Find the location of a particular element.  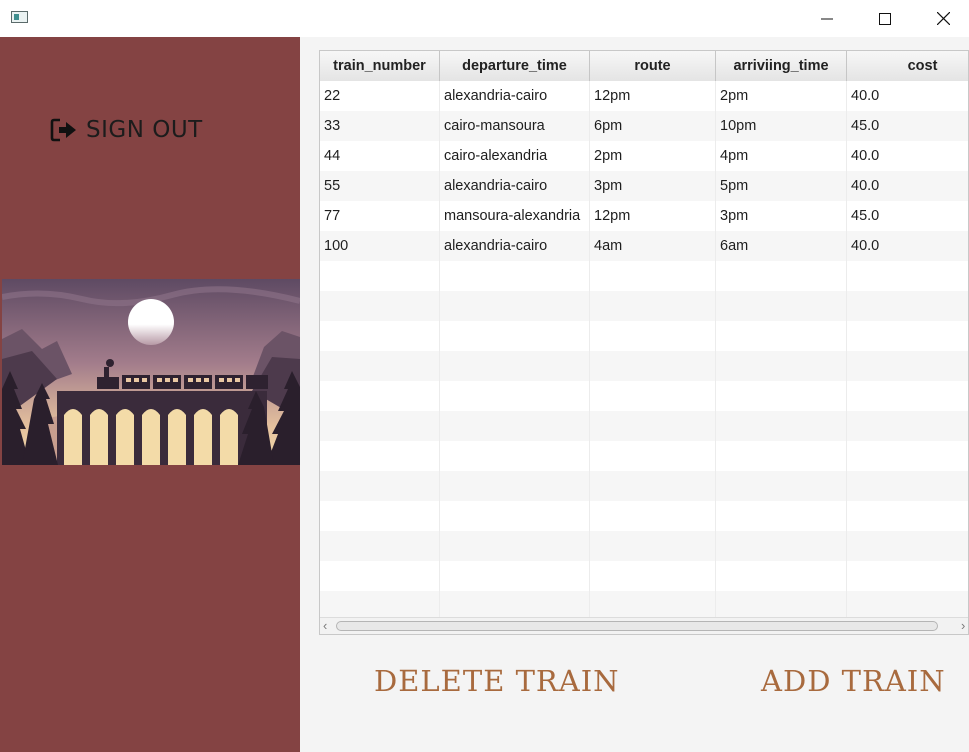

column-header-train-number: train_number is located at coordinates (380, 66).